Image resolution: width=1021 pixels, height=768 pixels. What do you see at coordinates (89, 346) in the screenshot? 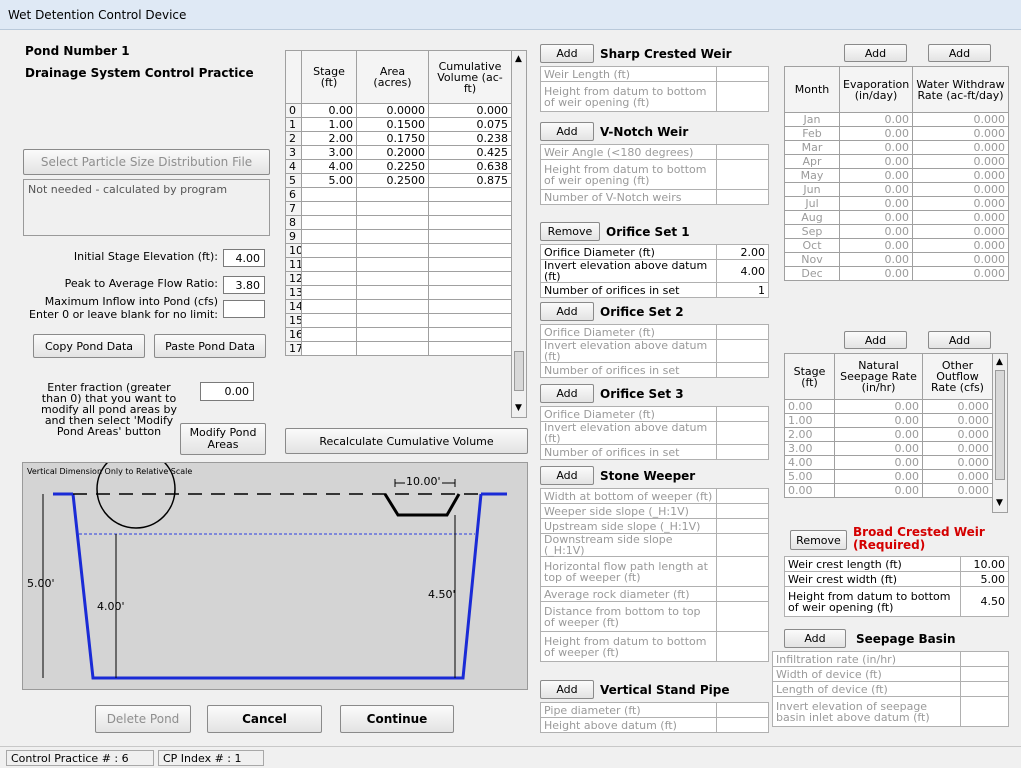
I see `copy-pond-data-button: Copy Pond Data` at bounding box center [89, 346].